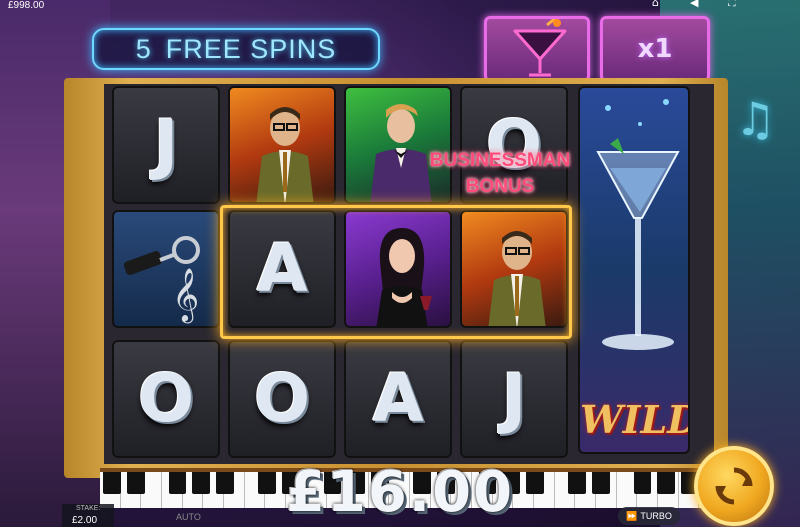 This screenshot has width=800, height=527. Describe the element at coordinates (540, 46) in the screenshot. I see `cocktail-icon` at that location.